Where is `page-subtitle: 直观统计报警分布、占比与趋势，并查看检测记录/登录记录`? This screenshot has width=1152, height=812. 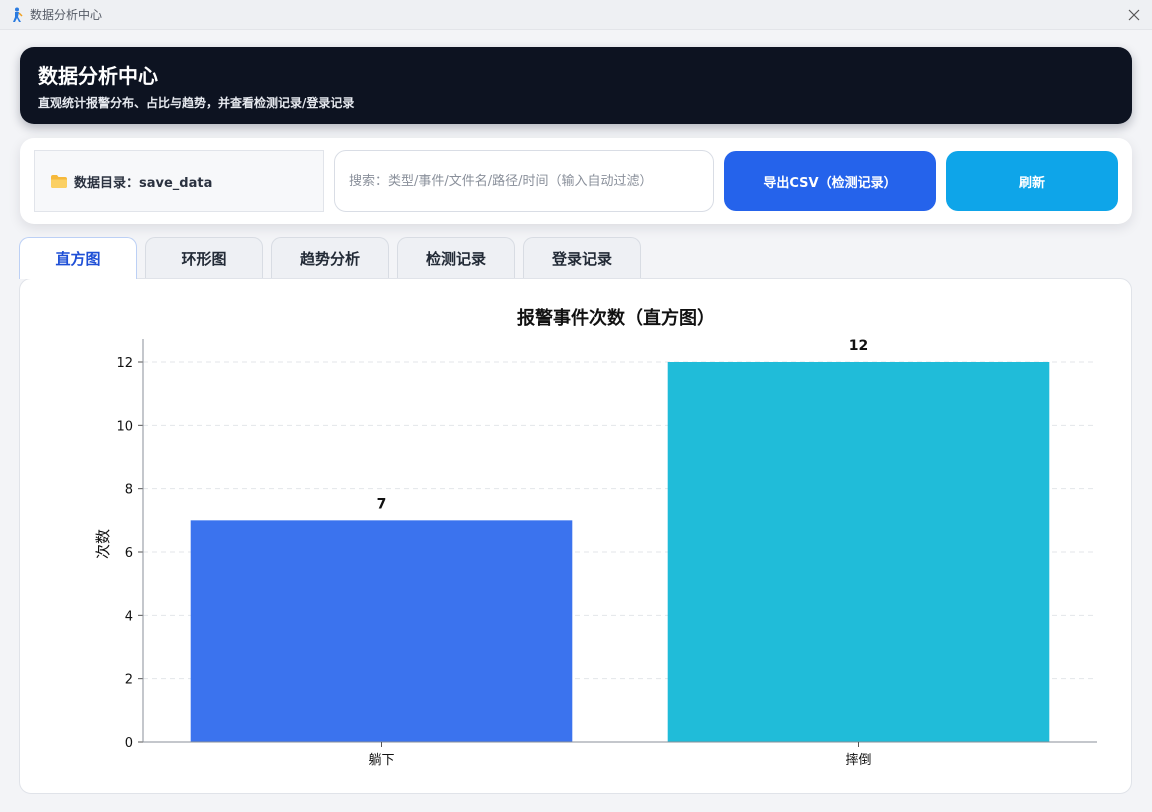
page-subtitle: 直观统计报警分布、占比与趋势，并查看检测记录/登录记录 is located at coordinates (196, 103).